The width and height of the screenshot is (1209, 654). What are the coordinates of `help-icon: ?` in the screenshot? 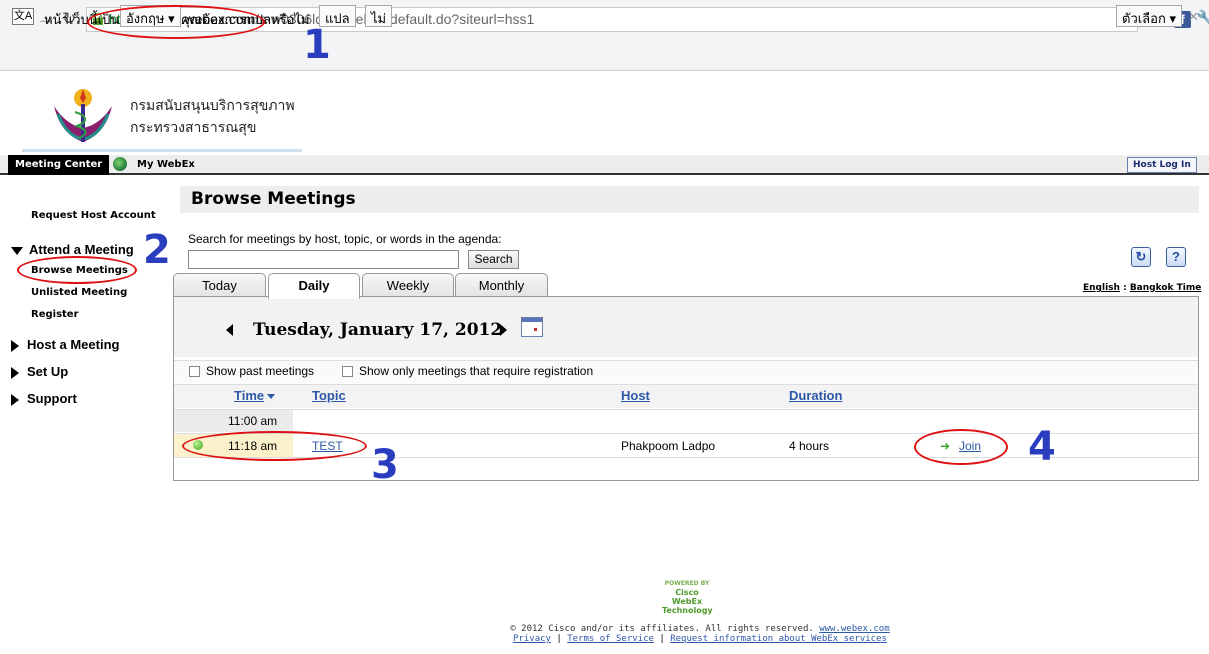 It's located at (1176, 257).